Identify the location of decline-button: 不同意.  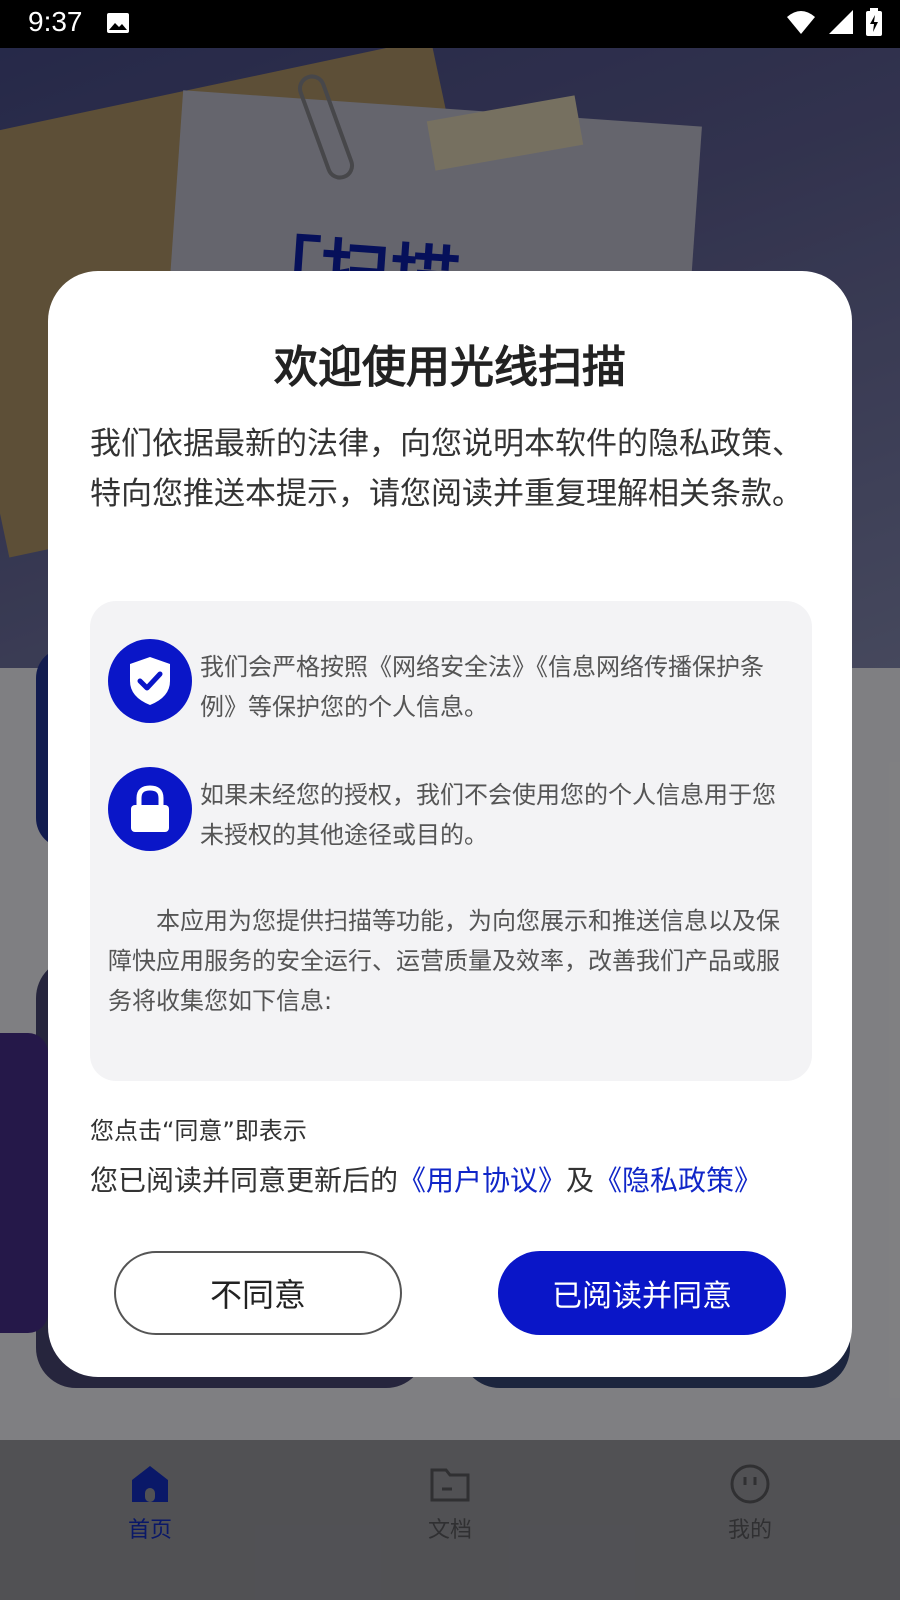
(258, 1293).